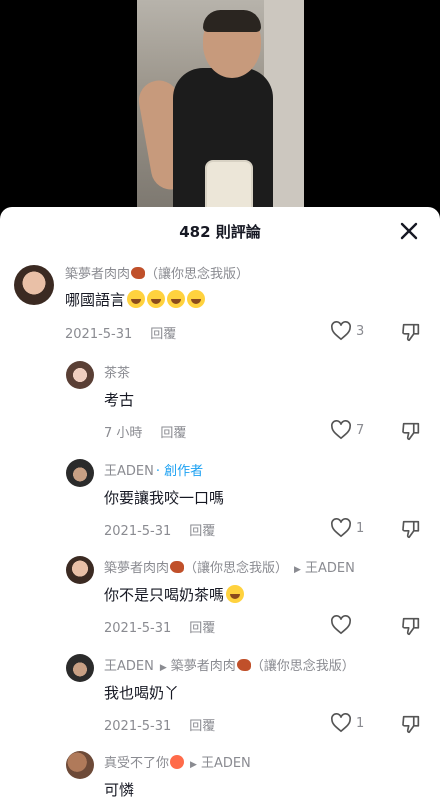 The height and width of the screenshot is (800, 440). Describe the element at coordinates (409, 231) in the screenshot. I see `close-icon` at that location.